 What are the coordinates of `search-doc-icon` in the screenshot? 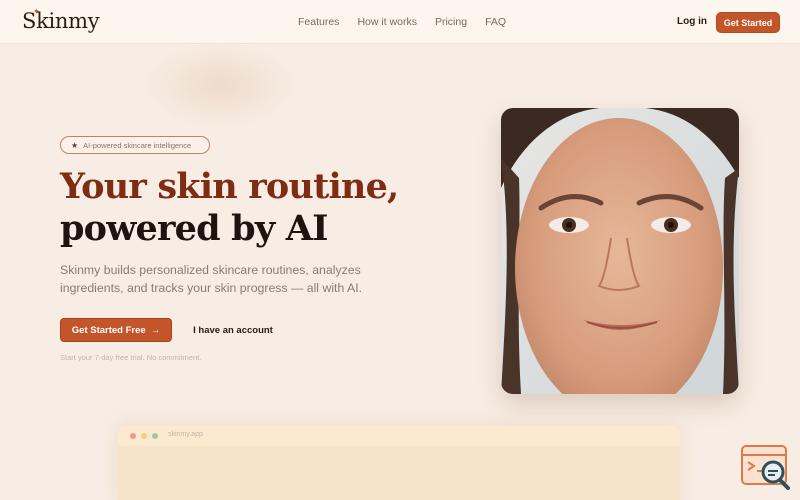 It's located at (766, 467).